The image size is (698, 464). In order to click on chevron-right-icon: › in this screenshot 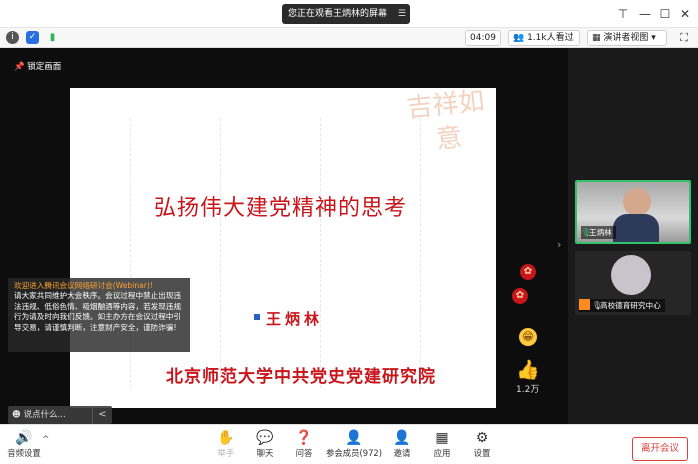, I will do `click(559, 244)`.